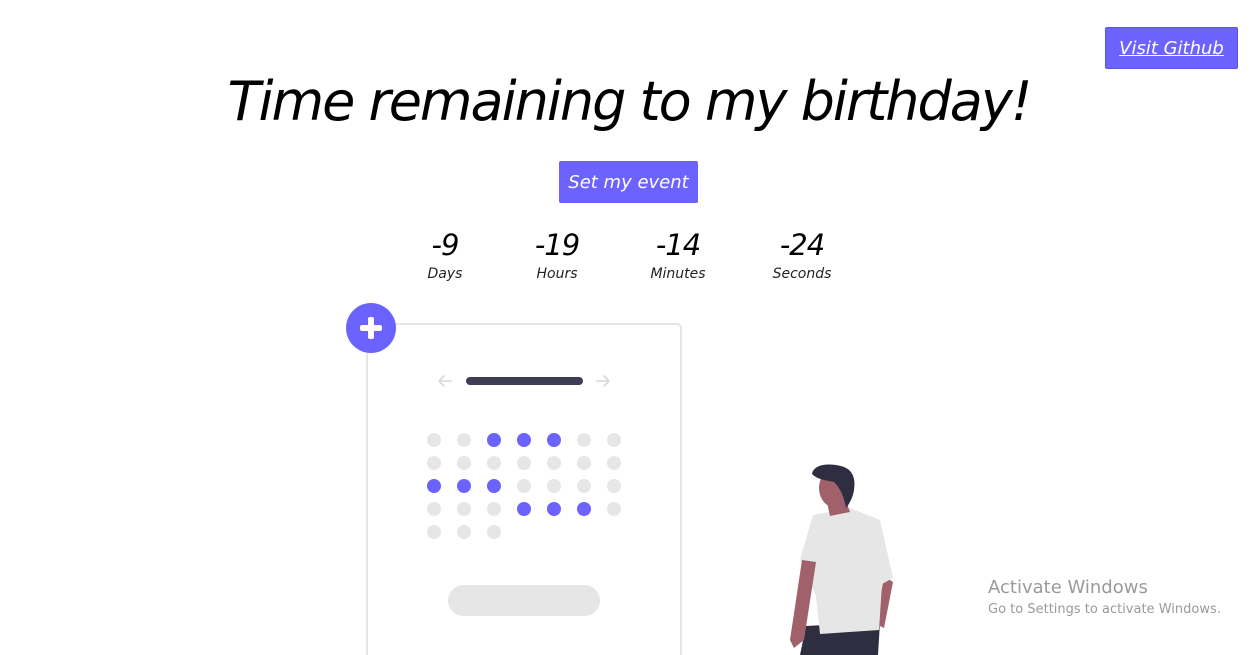  I want to click on calendar-action-pill, so click(524, 600).